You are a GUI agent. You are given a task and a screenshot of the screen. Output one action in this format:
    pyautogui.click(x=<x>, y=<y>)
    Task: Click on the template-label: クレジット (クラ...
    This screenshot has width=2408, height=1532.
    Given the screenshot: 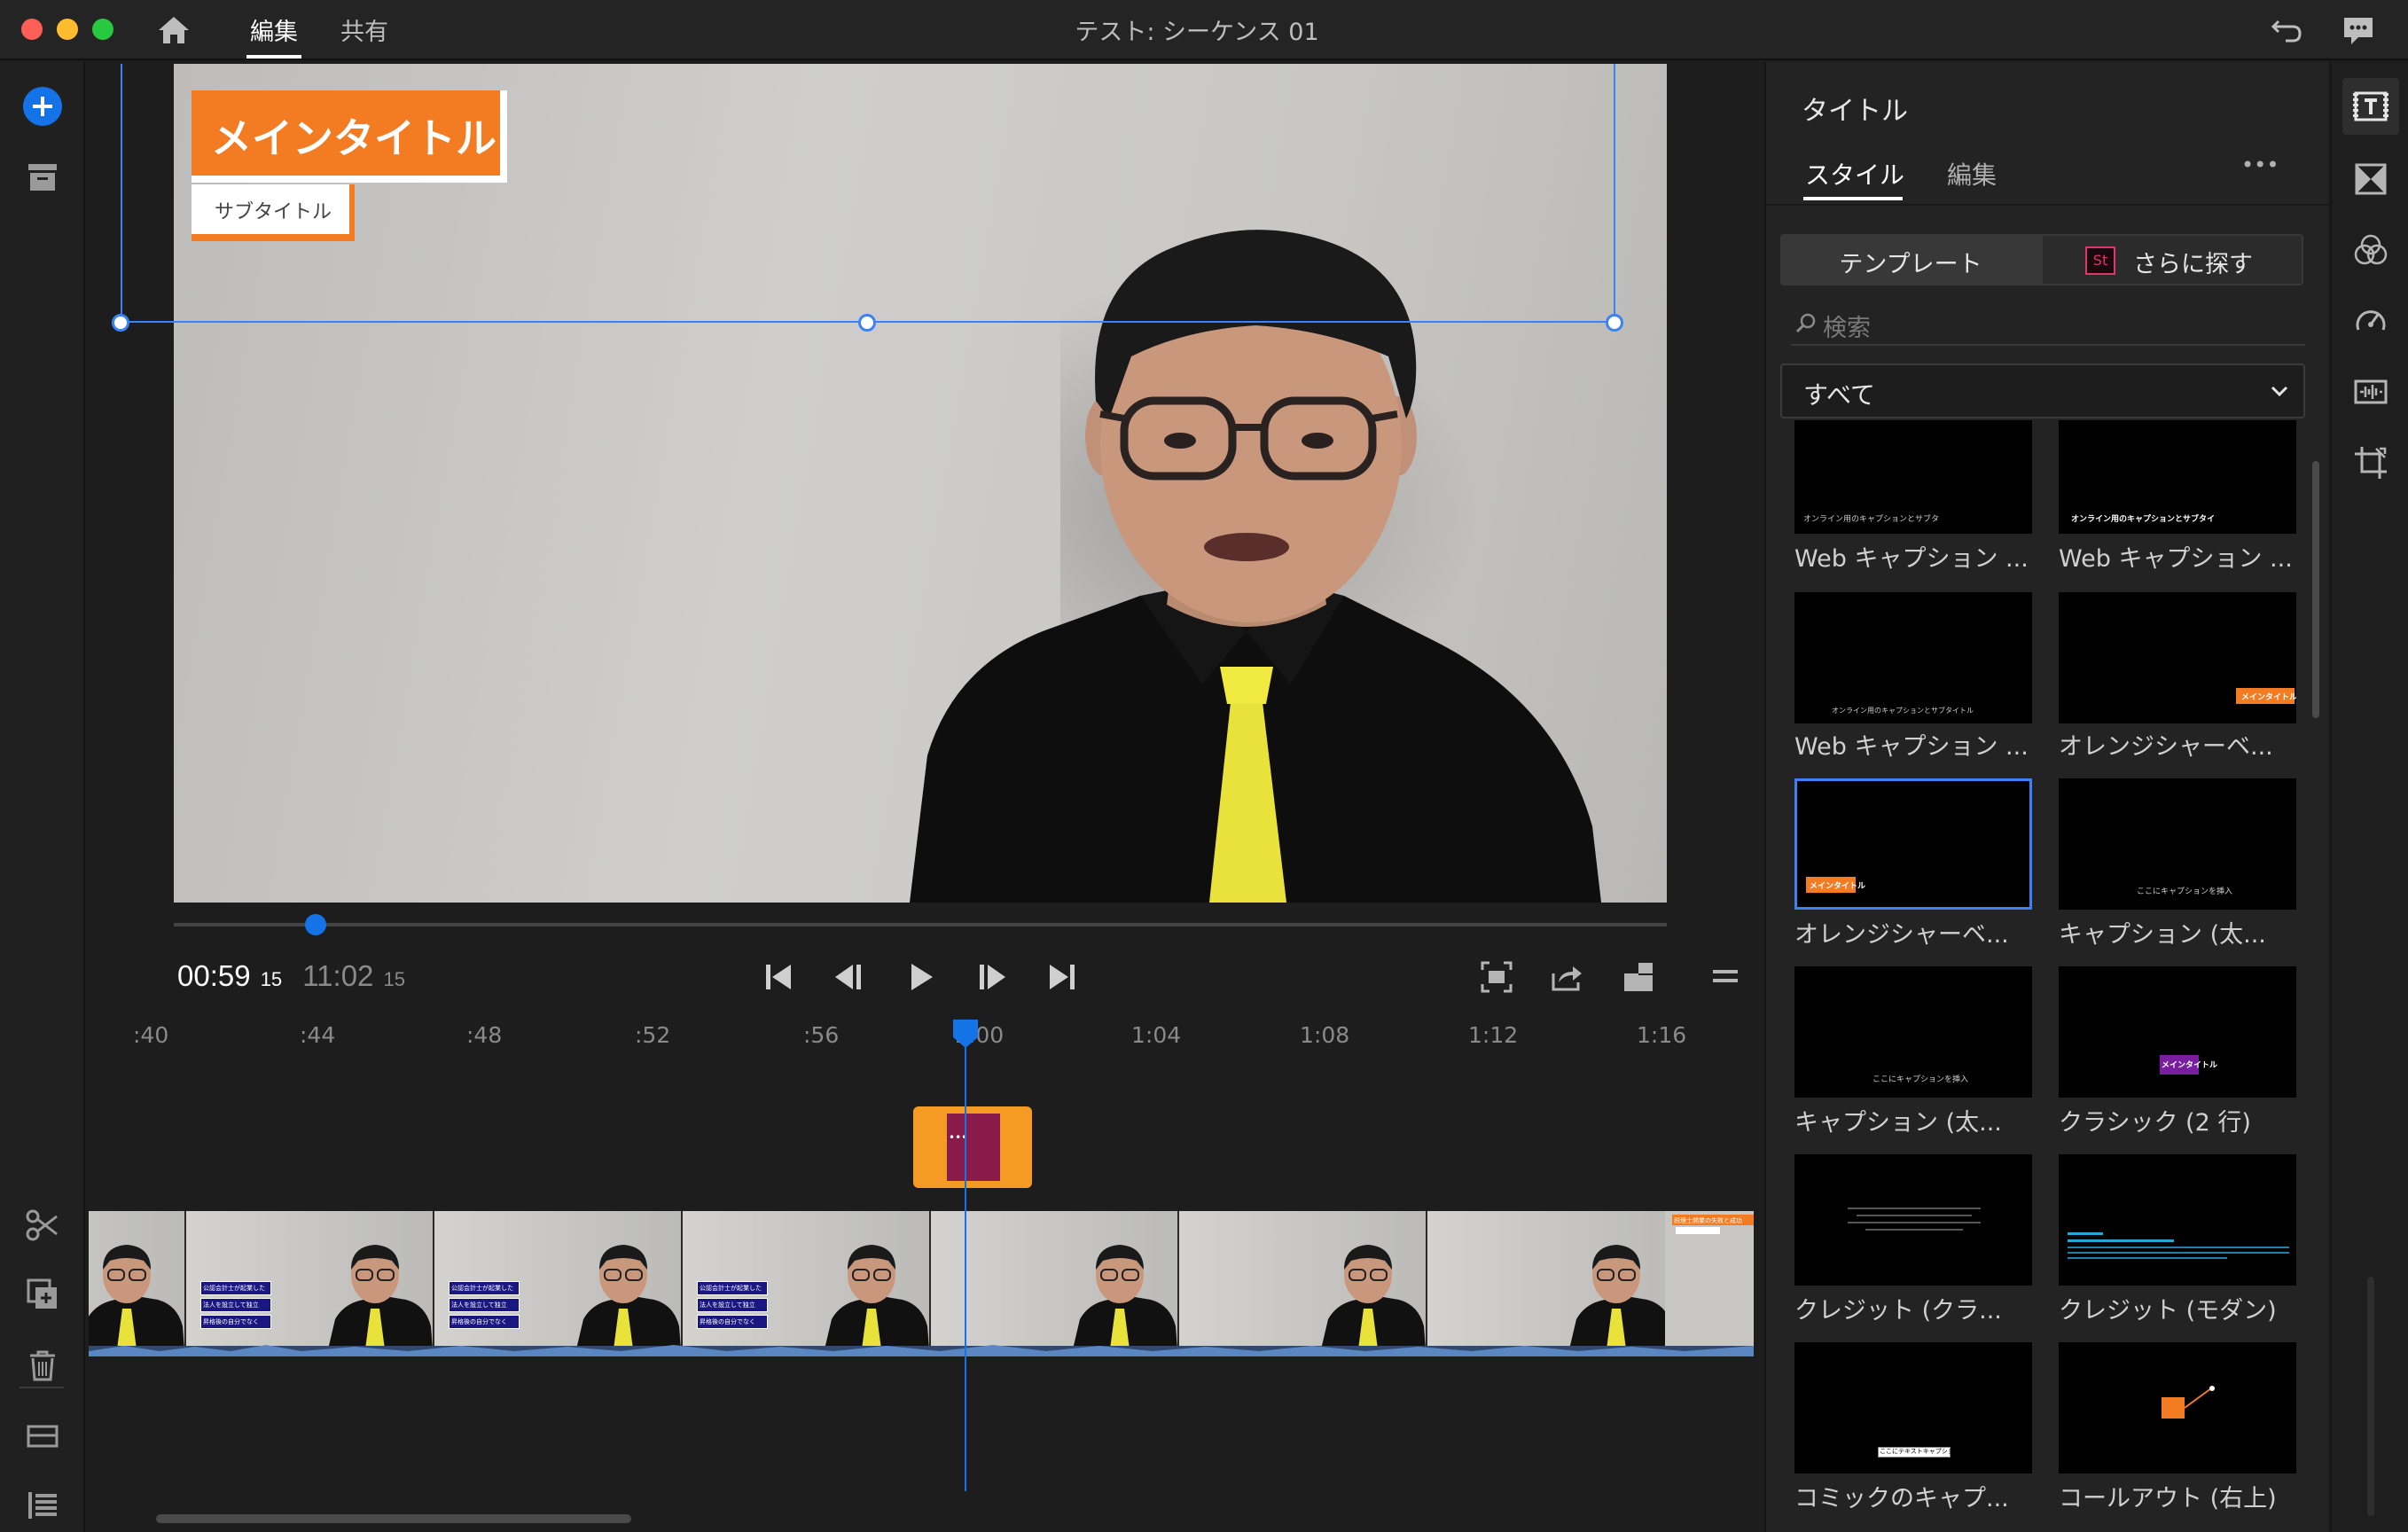 What is the action you would take?
    pyautogui.click(x=1898, y=1311)
    